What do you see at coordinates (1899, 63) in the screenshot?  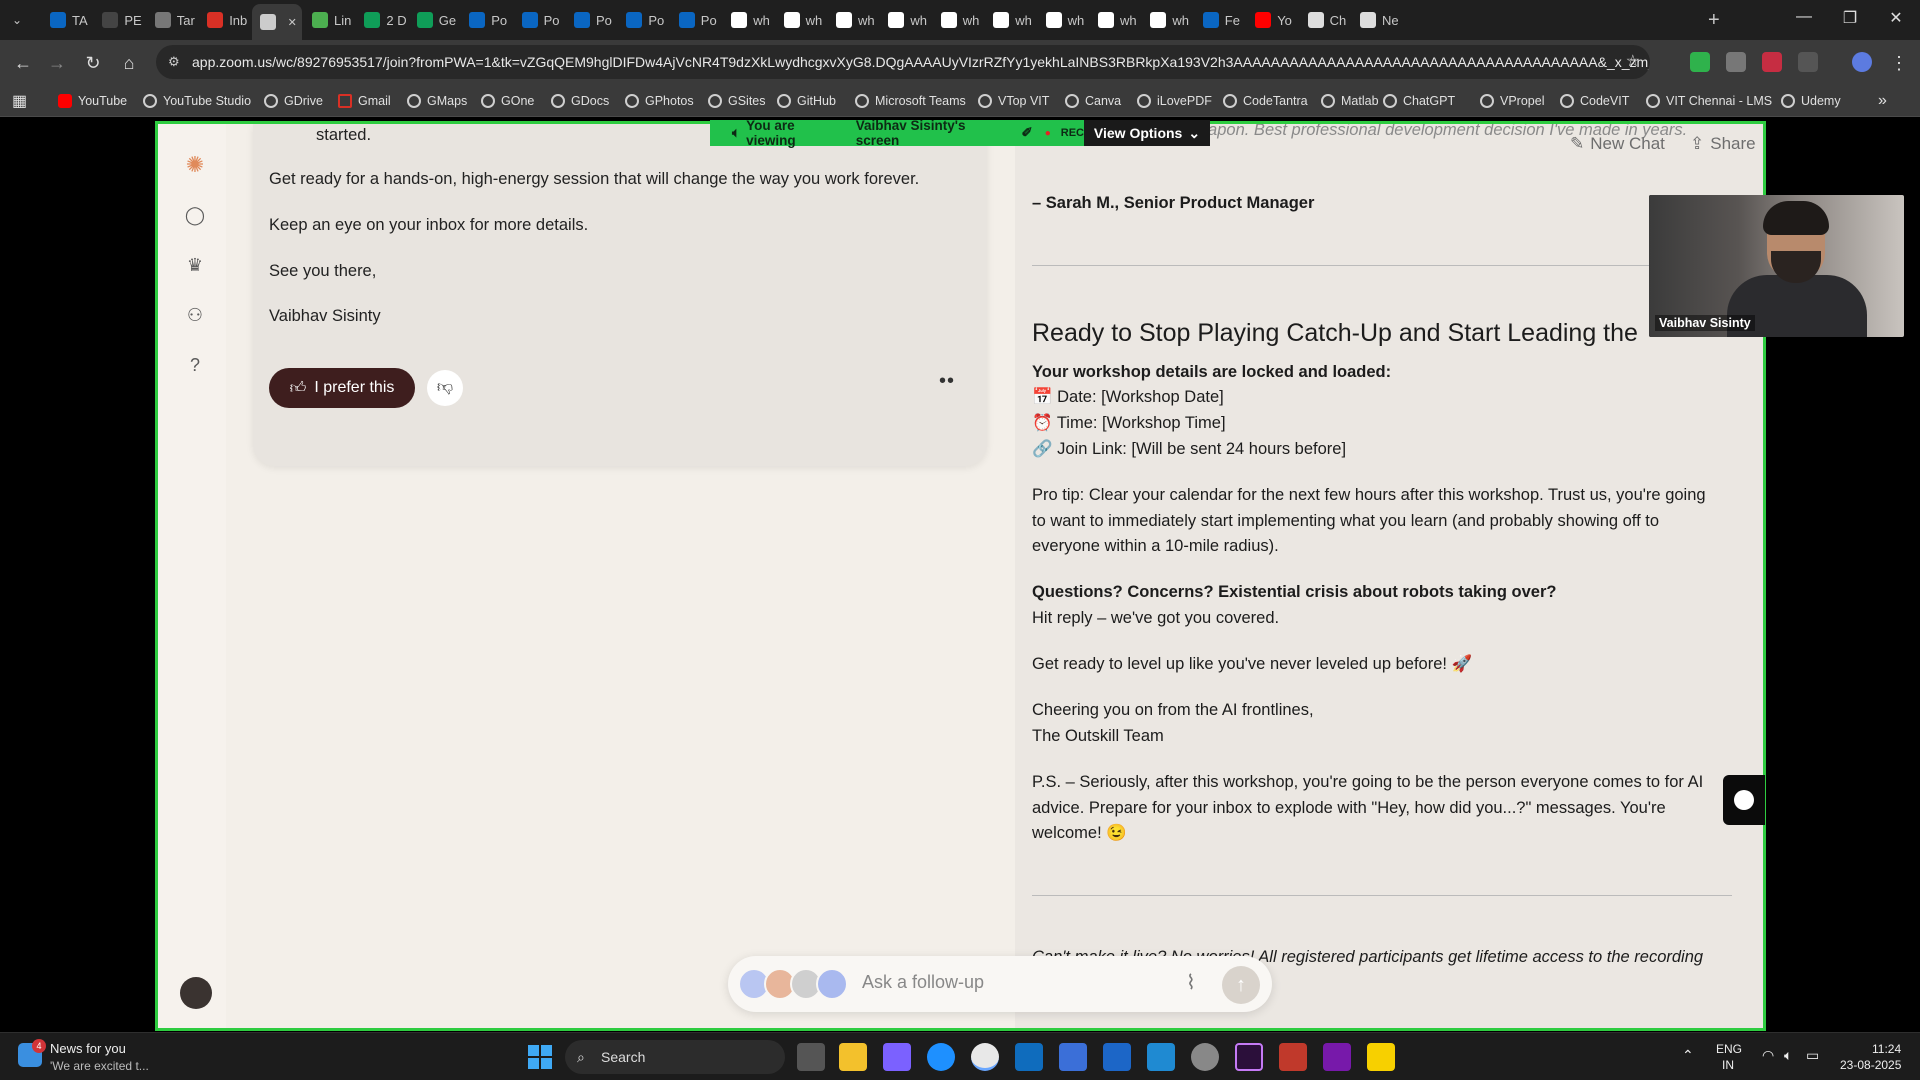 I see `browser-menu-icon: ⋮` at bounding box center [1899, 63].